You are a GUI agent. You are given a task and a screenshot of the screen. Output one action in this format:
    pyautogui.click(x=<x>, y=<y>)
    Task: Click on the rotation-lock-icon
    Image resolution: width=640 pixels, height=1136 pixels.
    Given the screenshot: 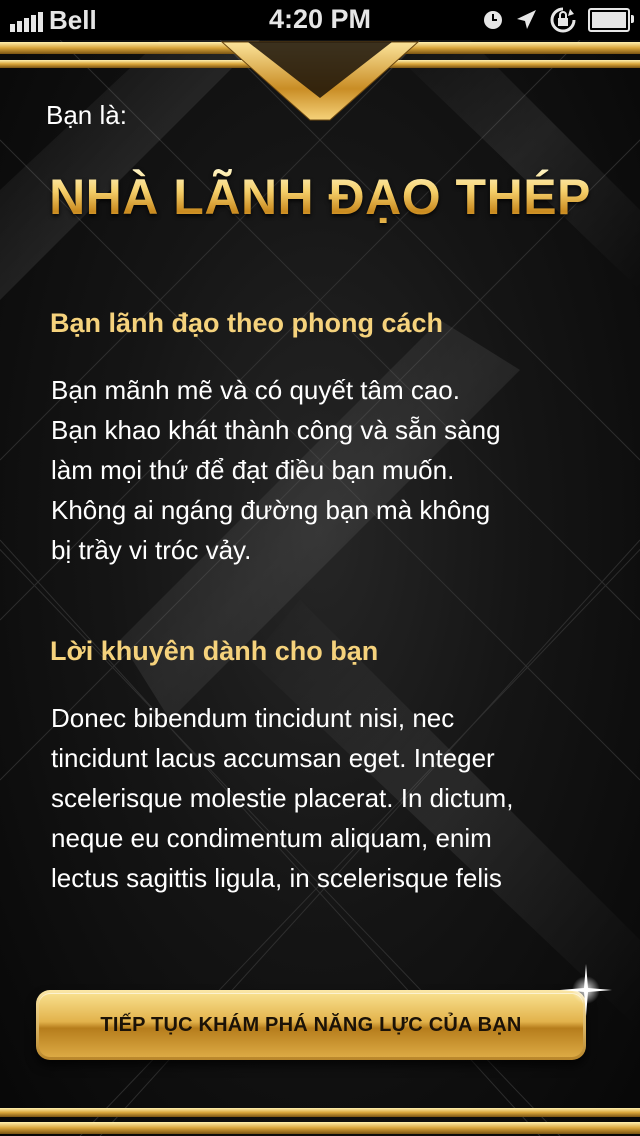 What is the action you would take?
    pyautogui.click(x=563, y=20)
    